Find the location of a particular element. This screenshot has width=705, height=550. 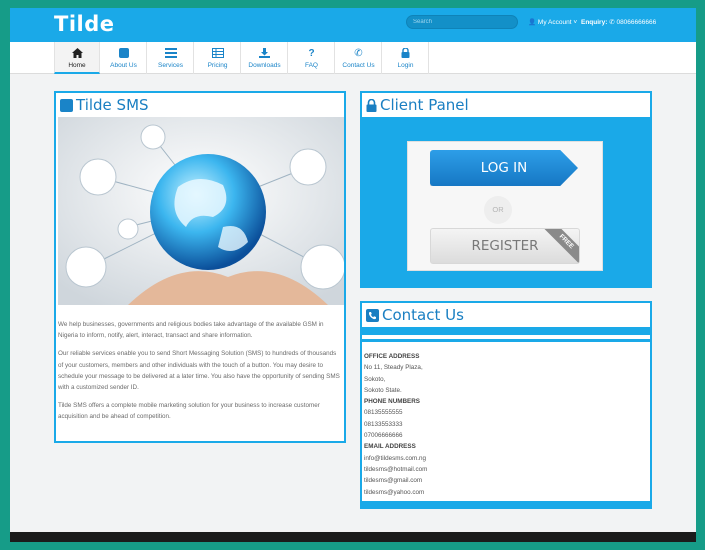

login-box: LOG IN OR REGISTER FREE is located at coordinates (505, 206).